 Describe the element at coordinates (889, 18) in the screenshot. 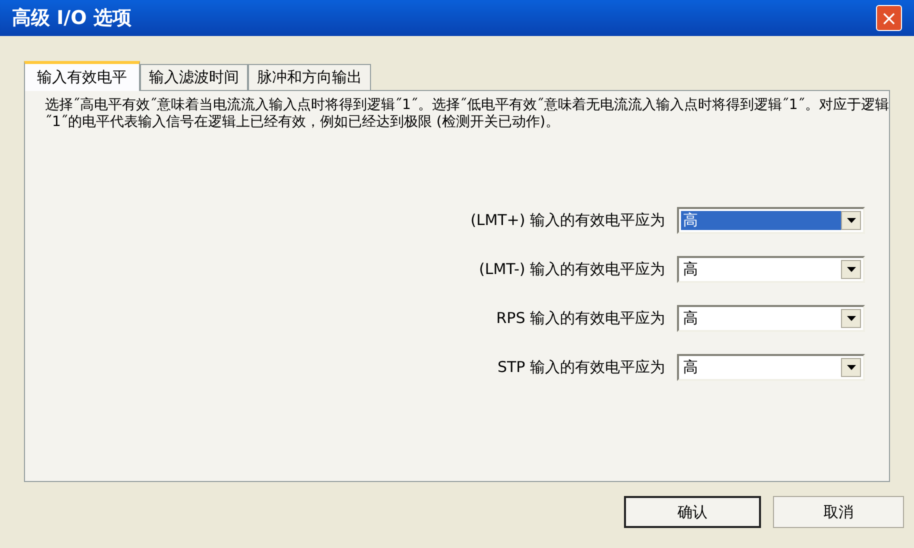

I see `close-button: ×` at that location.